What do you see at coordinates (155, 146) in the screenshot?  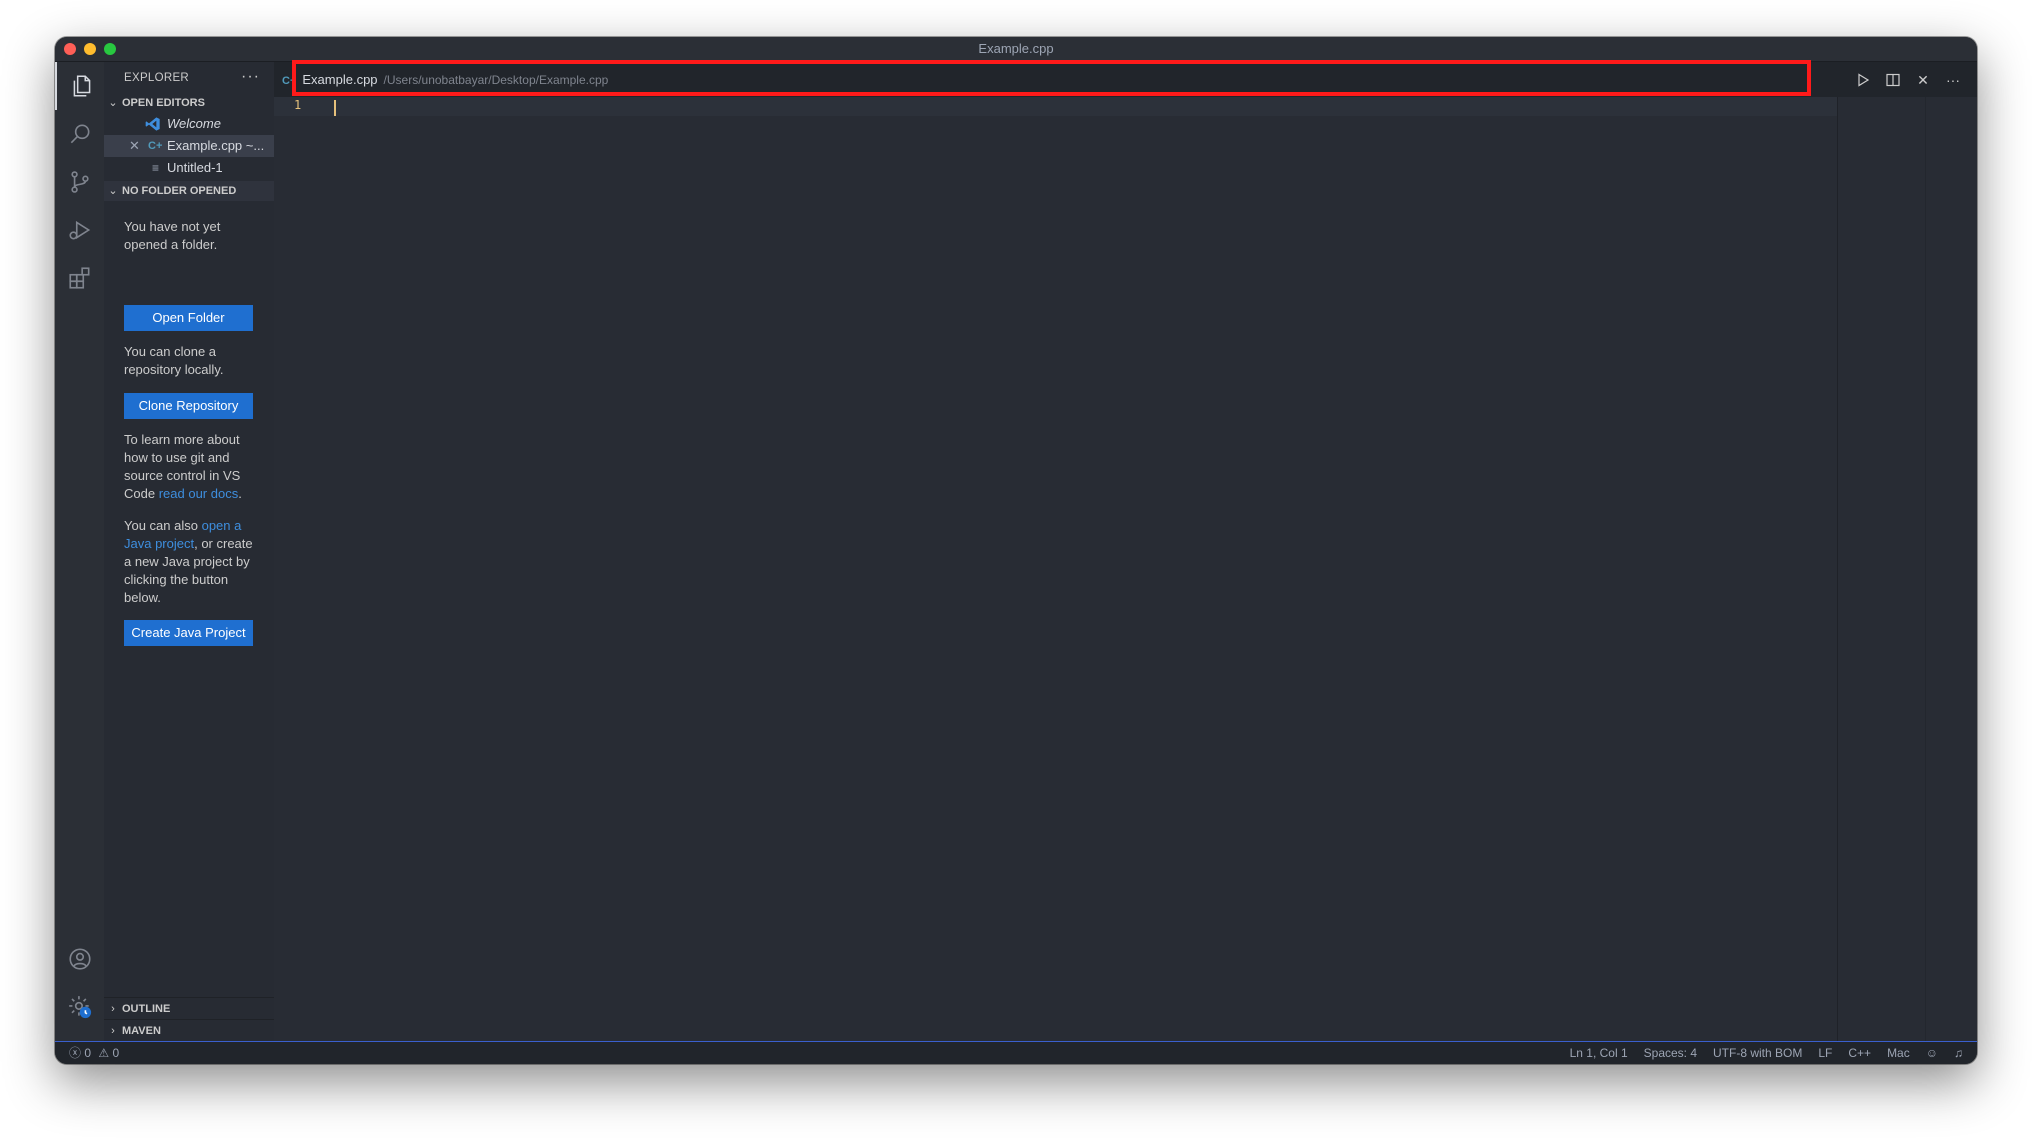 I see `cpp-file-icon: C+` at bounding box center [155, 146].